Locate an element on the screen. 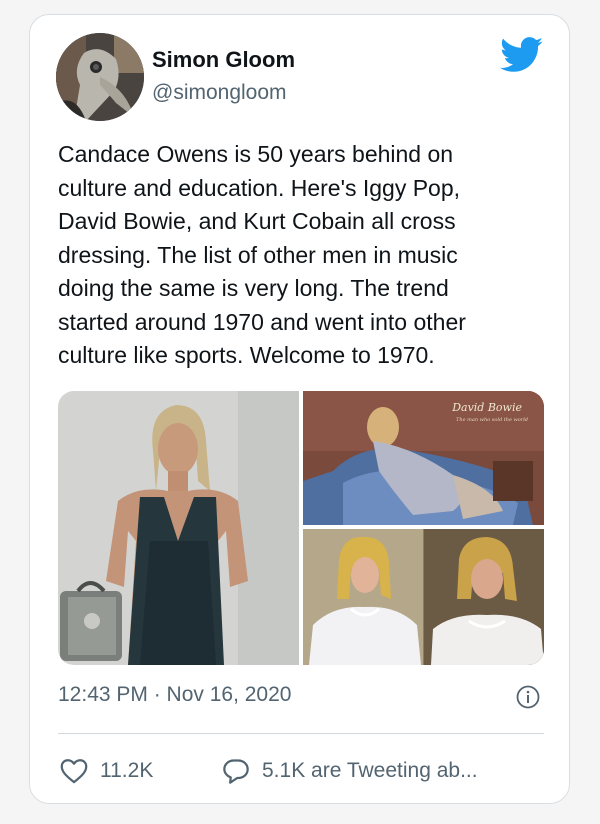 The image size is (600, 824). tweet-text-line: doing the same is very long. The trend is located at coordinates (253, 288).